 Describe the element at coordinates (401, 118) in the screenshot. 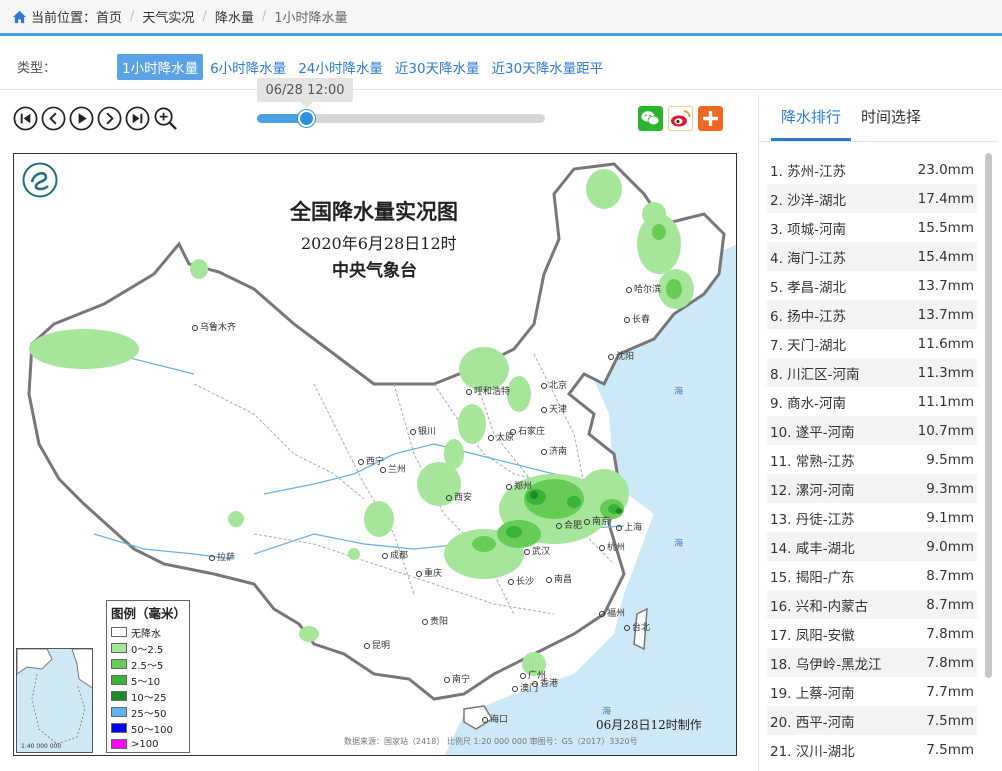

I see `time-slider` at that location.